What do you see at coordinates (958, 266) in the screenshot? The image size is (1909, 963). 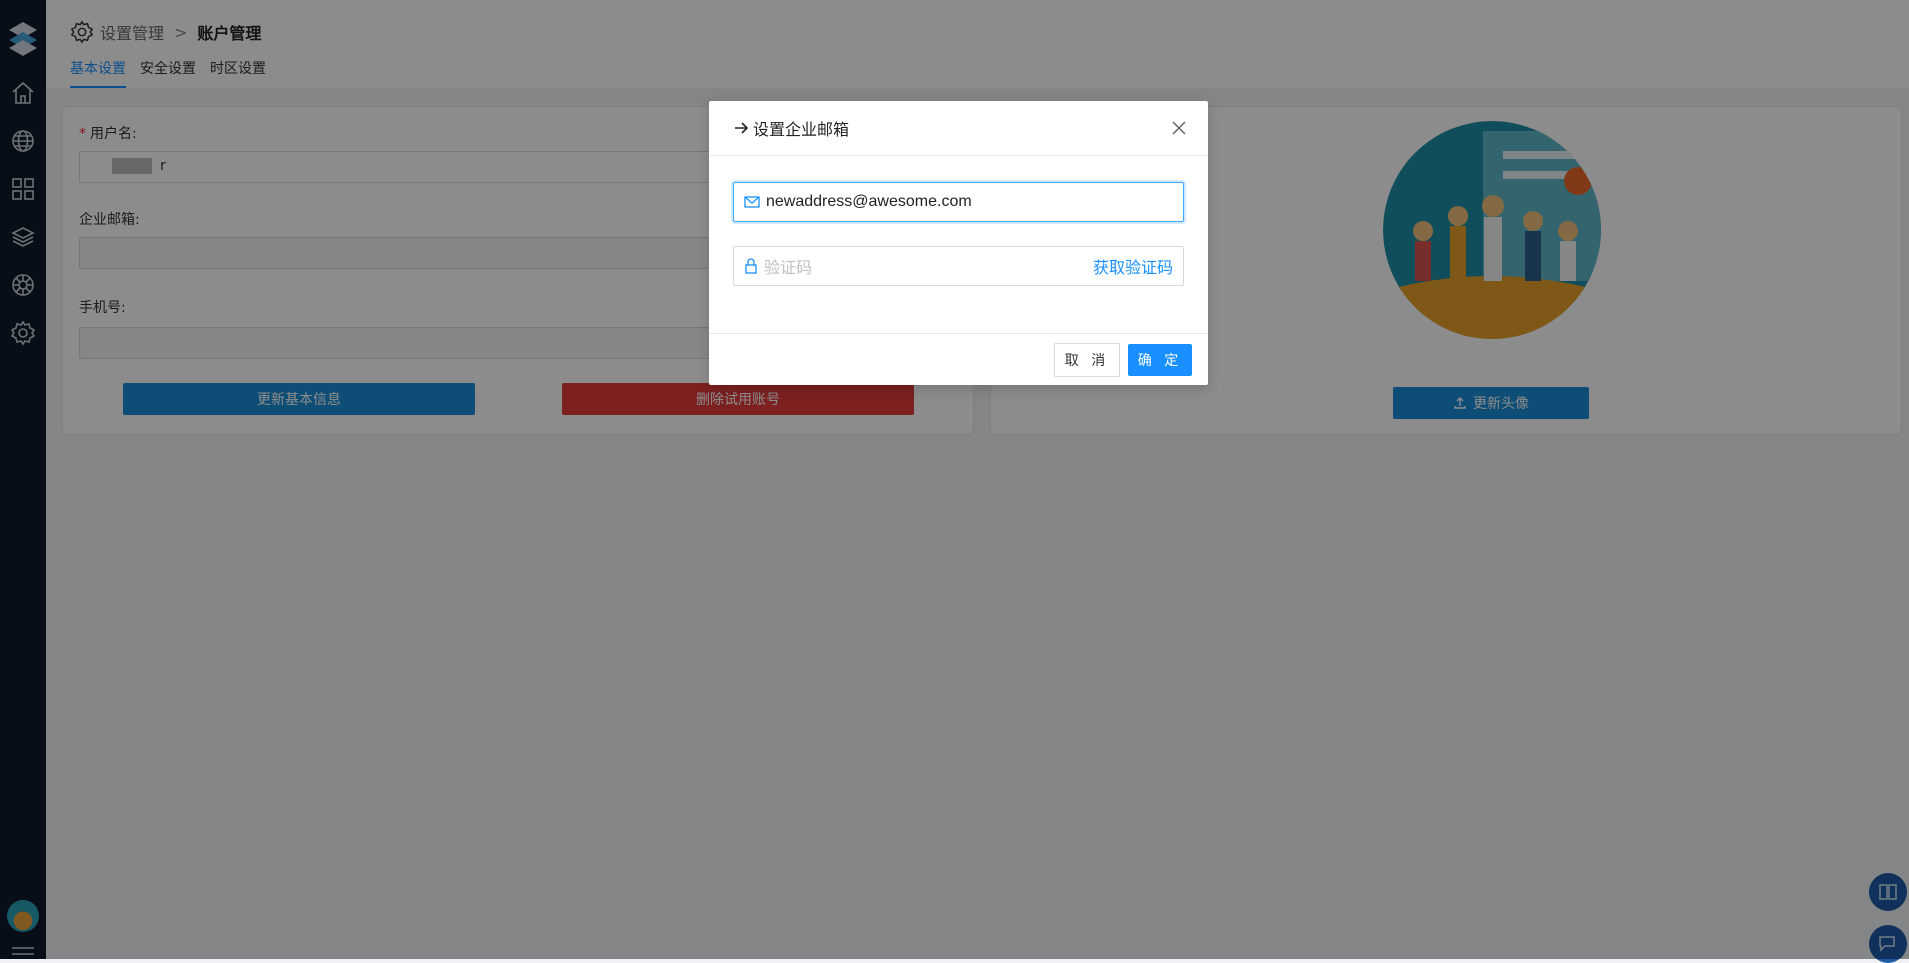 I see `verification-code-input: 验证码 获取验证码` at bounding box center [958, 266].